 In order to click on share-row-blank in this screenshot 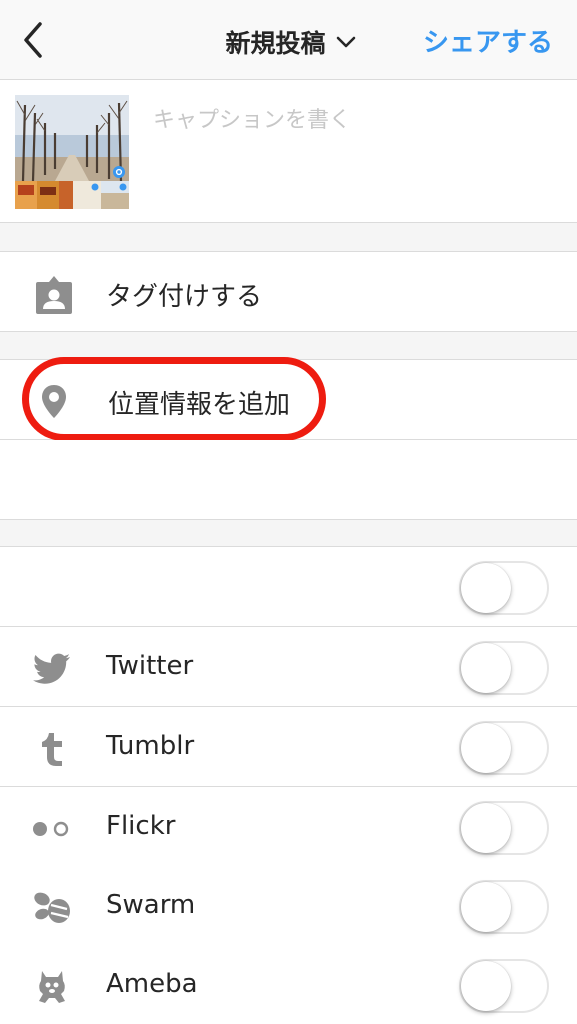, I will do `click(288, 587)`.